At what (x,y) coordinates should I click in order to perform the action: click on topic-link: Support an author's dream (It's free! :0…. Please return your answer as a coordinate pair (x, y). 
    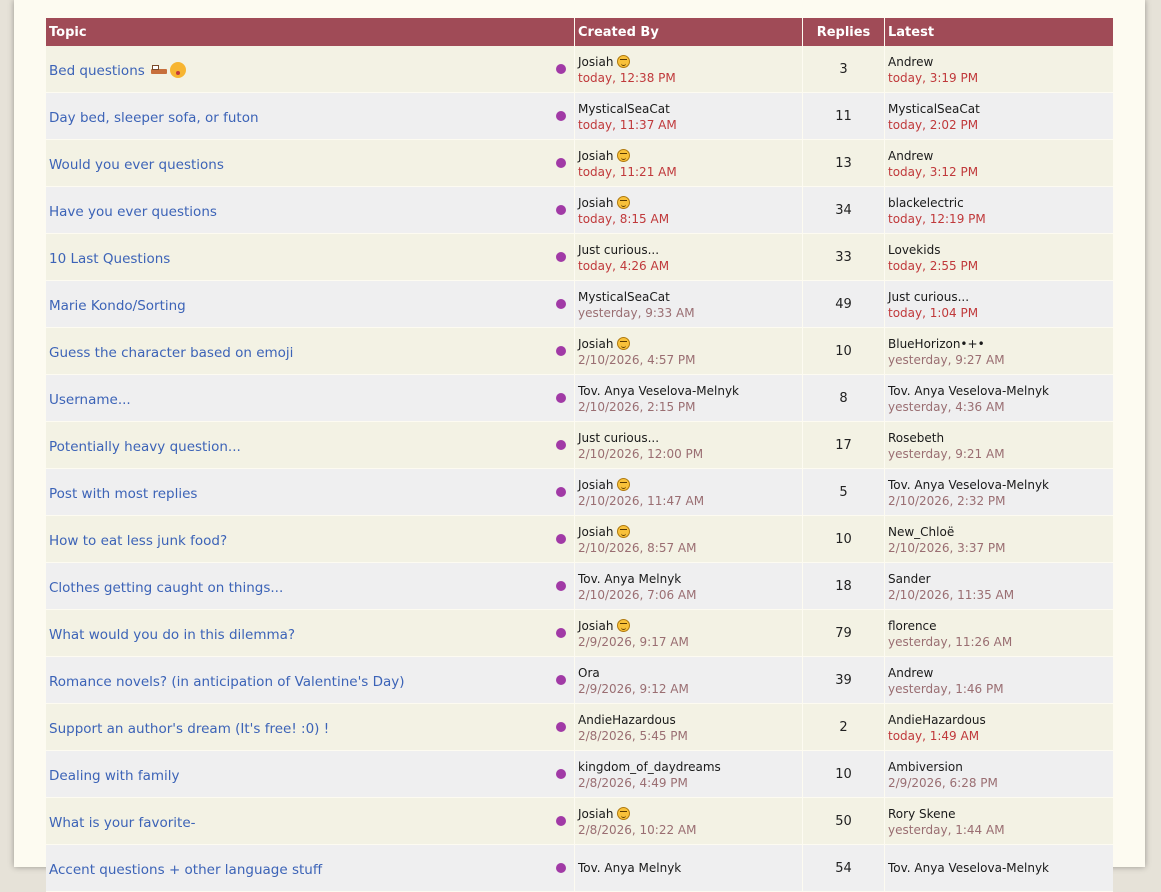
    Looking at the image, I should click on (189, 729).